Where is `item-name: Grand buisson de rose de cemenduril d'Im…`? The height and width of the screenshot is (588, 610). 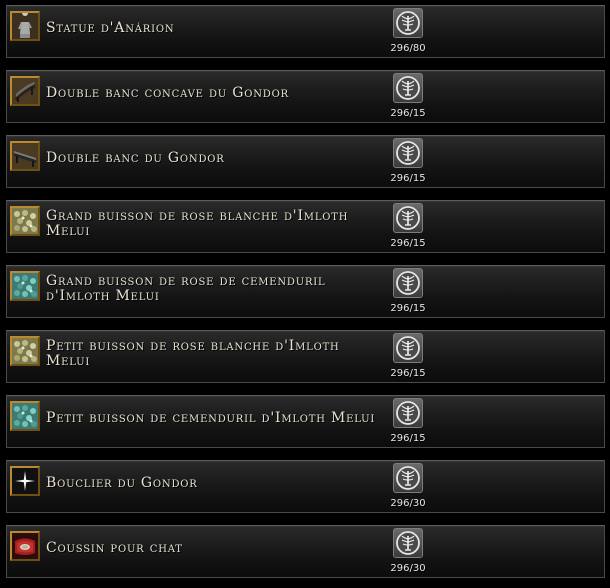
item-name: Grand buisson de rose de cemenduril d'Im… is located at coordinates (186, 288).